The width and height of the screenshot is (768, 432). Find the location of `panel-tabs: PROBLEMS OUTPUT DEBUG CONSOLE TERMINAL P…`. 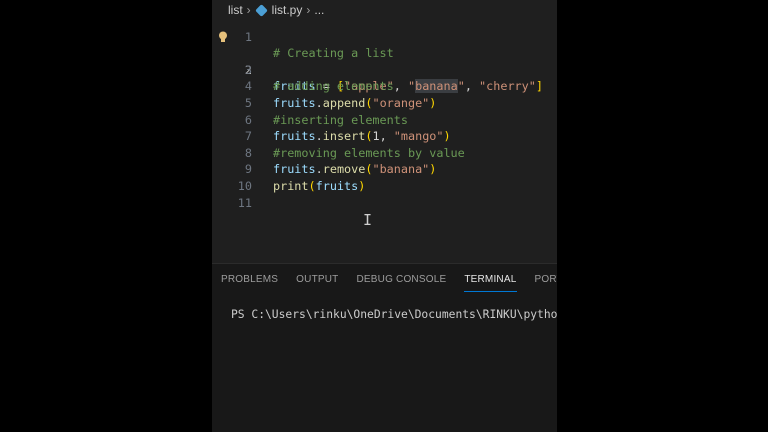

panel-tabs: PROBLEMS OUTPUT DEBUG CONSOLE TERMINAL P… is located at coordinates (384, 280).